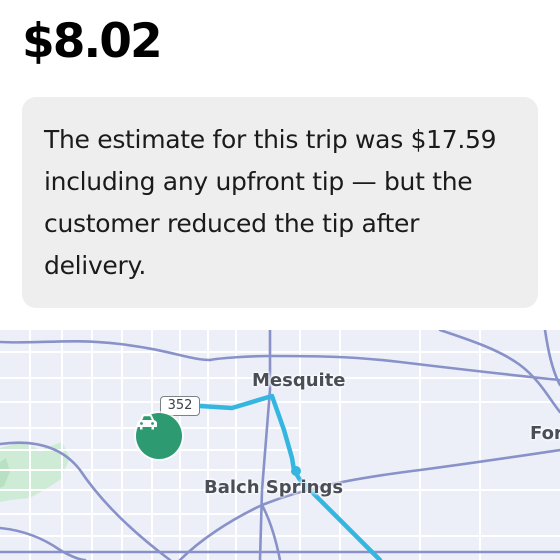 This screenshot has width=560, height=560. What do you see at coordinates (92, 41) in the screenshot?
I see `trip-earnings-amount: $8.02` at bounding box center [92, 41].